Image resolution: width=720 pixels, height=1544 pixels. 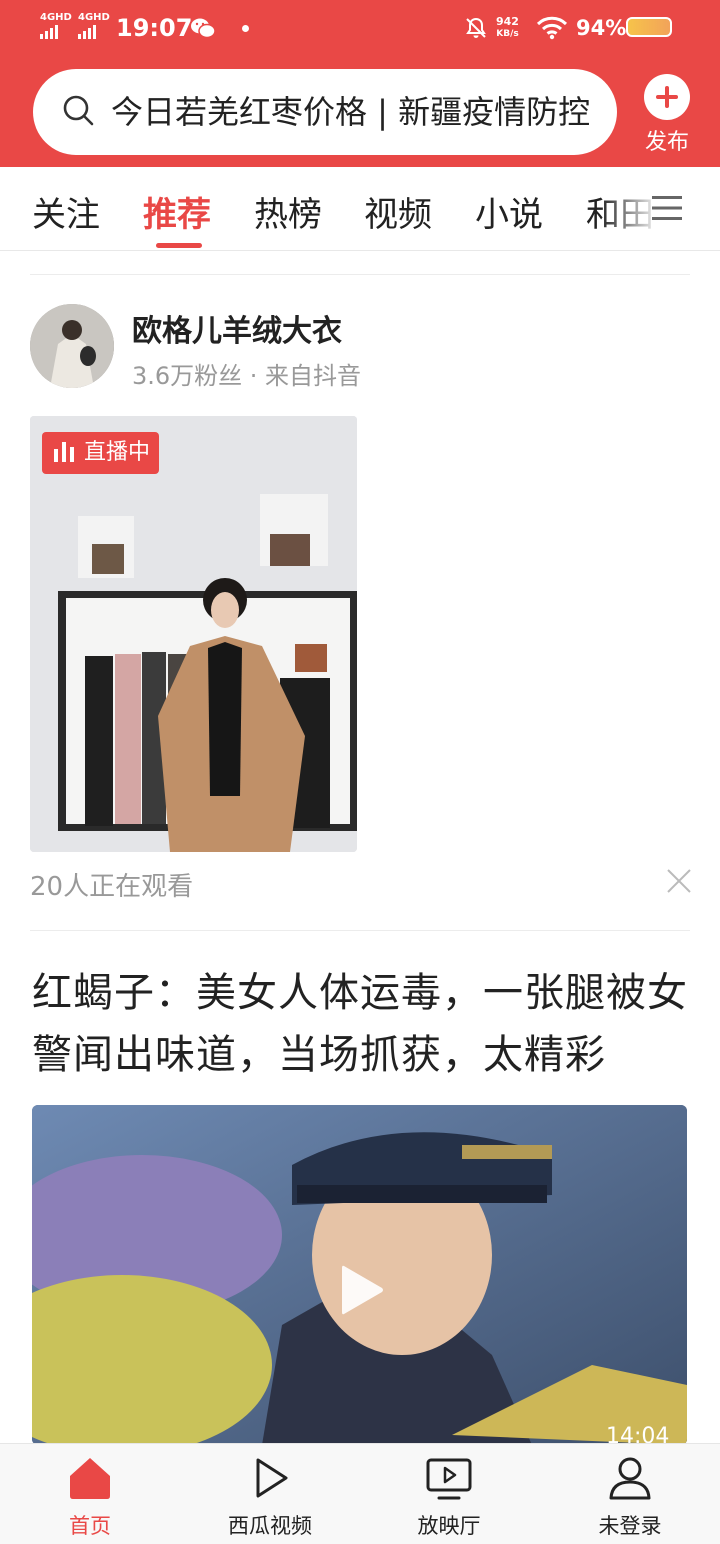 What do you see at coordinates (356, 112) in the screenshot?
I see `search-placeholder: 今日若羌红枣价格 | 新疆疫情防控` at bounding box center [356, 112].